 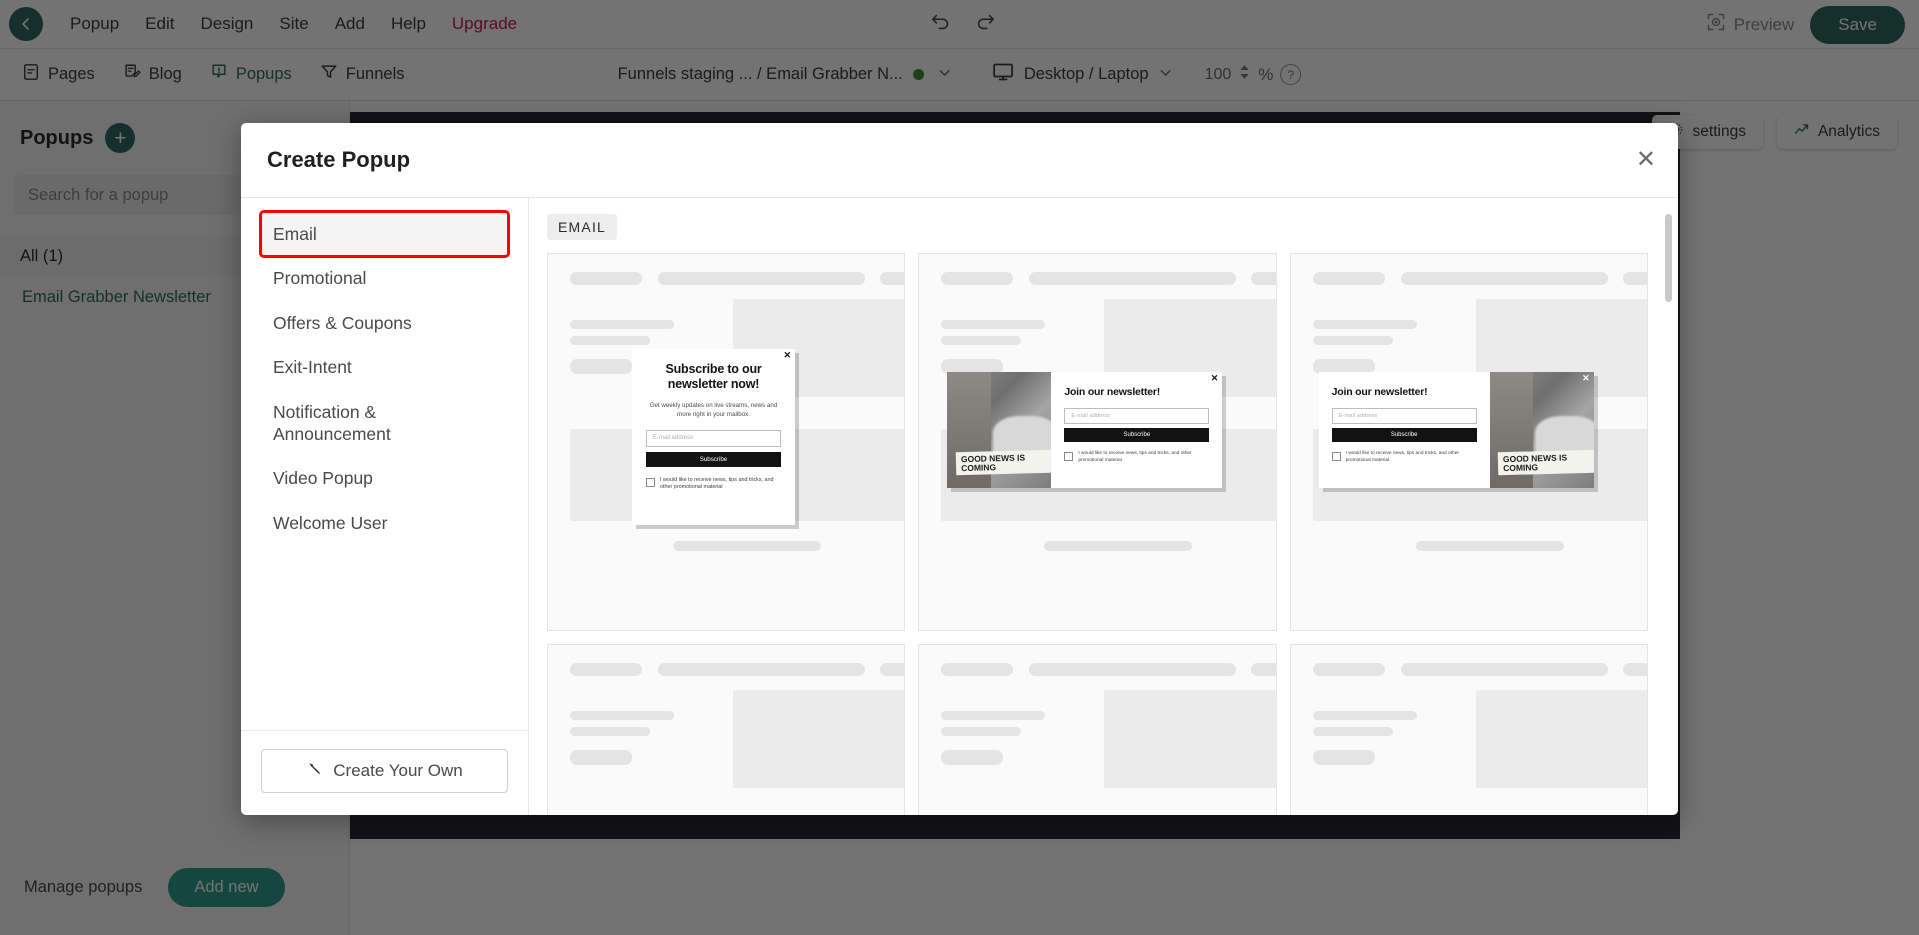 What do you see at coordinates (384, 234) in the screenshot?
I see `category-item-email: Email` at bounding box center [384, 234].